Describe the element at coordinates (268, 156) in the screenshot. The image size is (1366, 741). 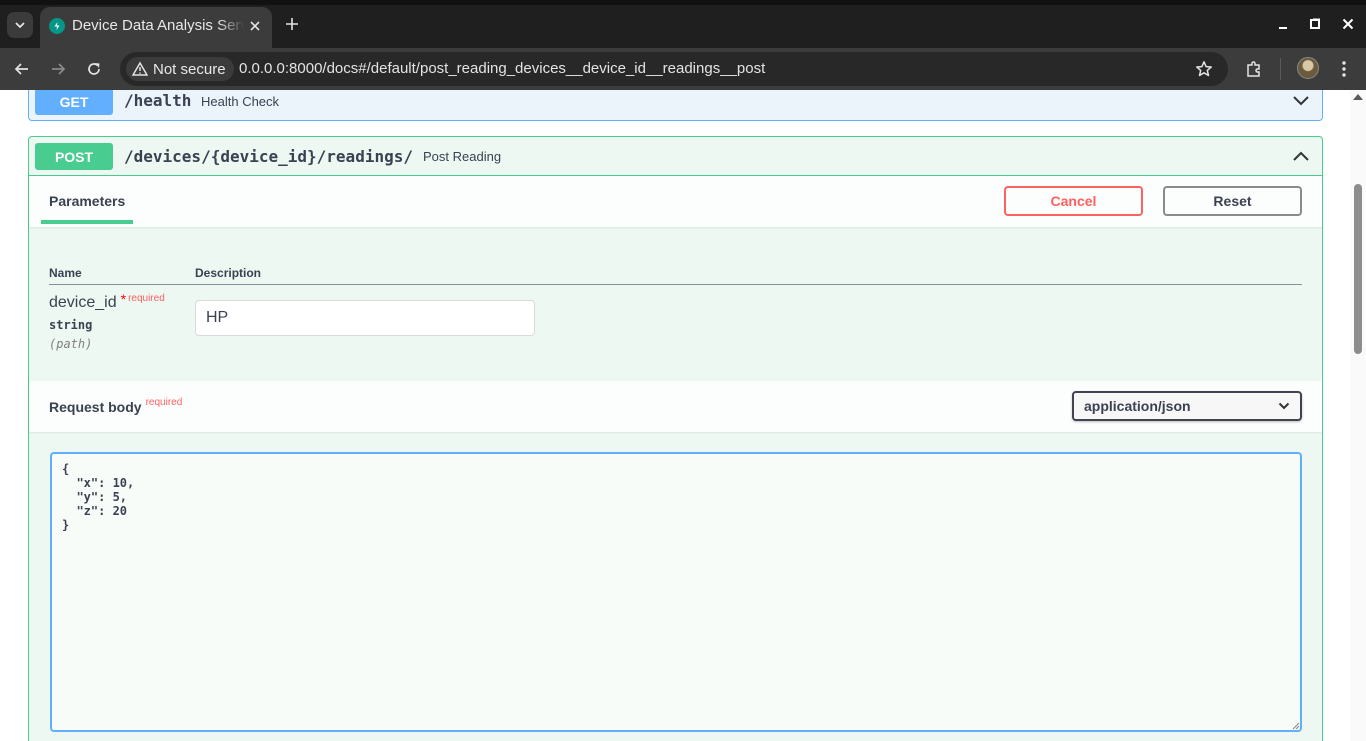
I see `post-path: /devices/{device_id}/readings/` at that location.